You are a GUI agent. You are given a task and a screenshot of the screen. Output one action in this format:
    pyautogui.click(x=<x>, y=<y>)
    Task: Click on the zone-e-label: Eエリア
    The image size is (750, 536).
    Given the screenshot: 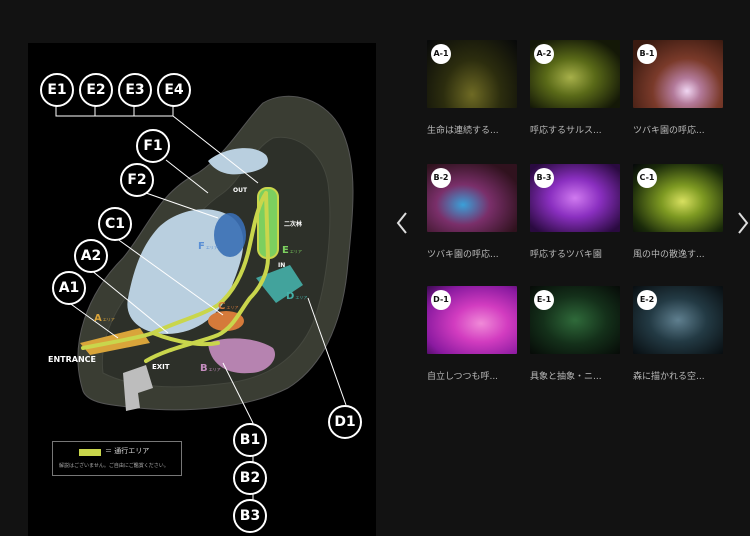 What is the action you would take?
    pyautogui.click(x=292, y=250)
    